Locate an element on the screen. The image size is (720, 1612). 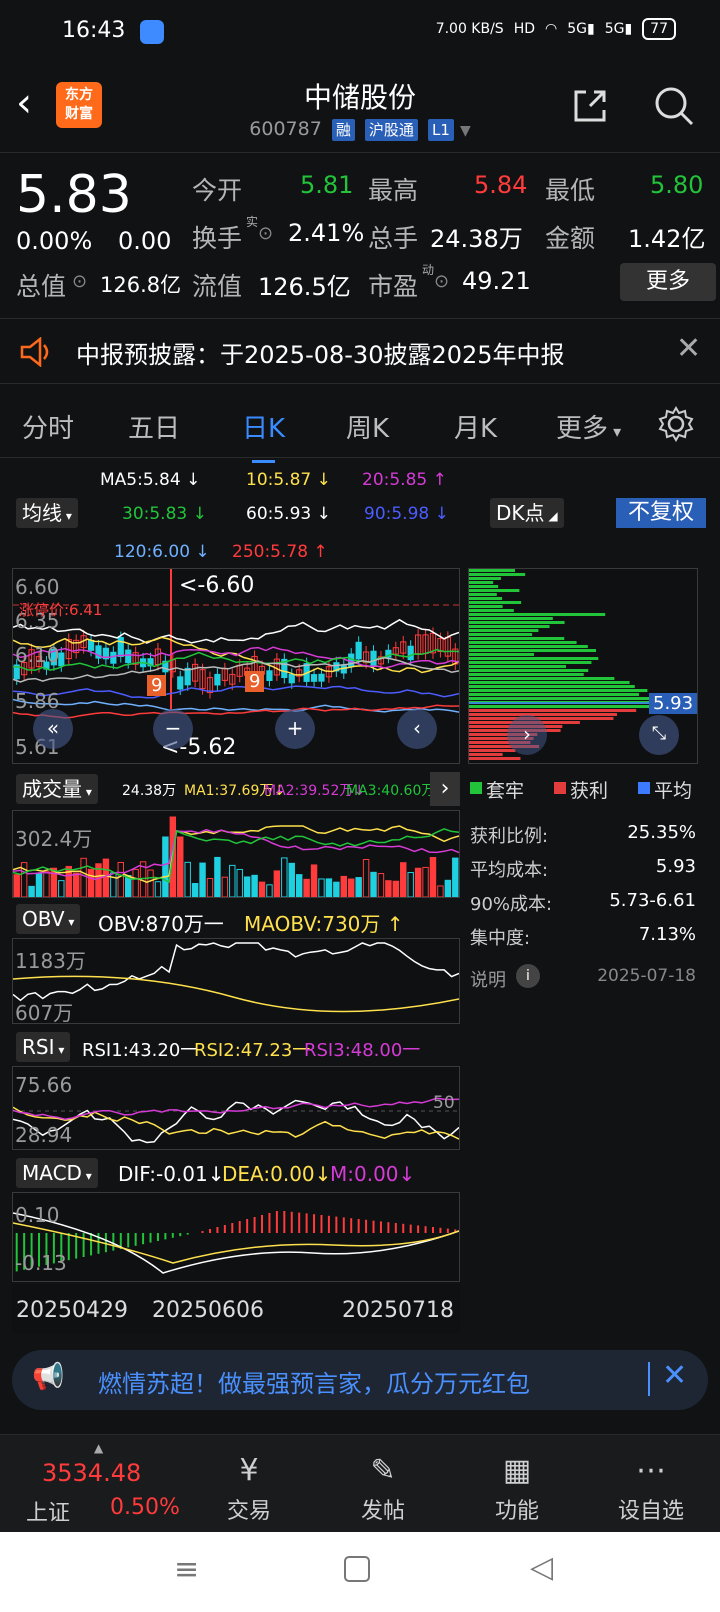
tab-daily-k: 日K is located at coordinates (263, 435).